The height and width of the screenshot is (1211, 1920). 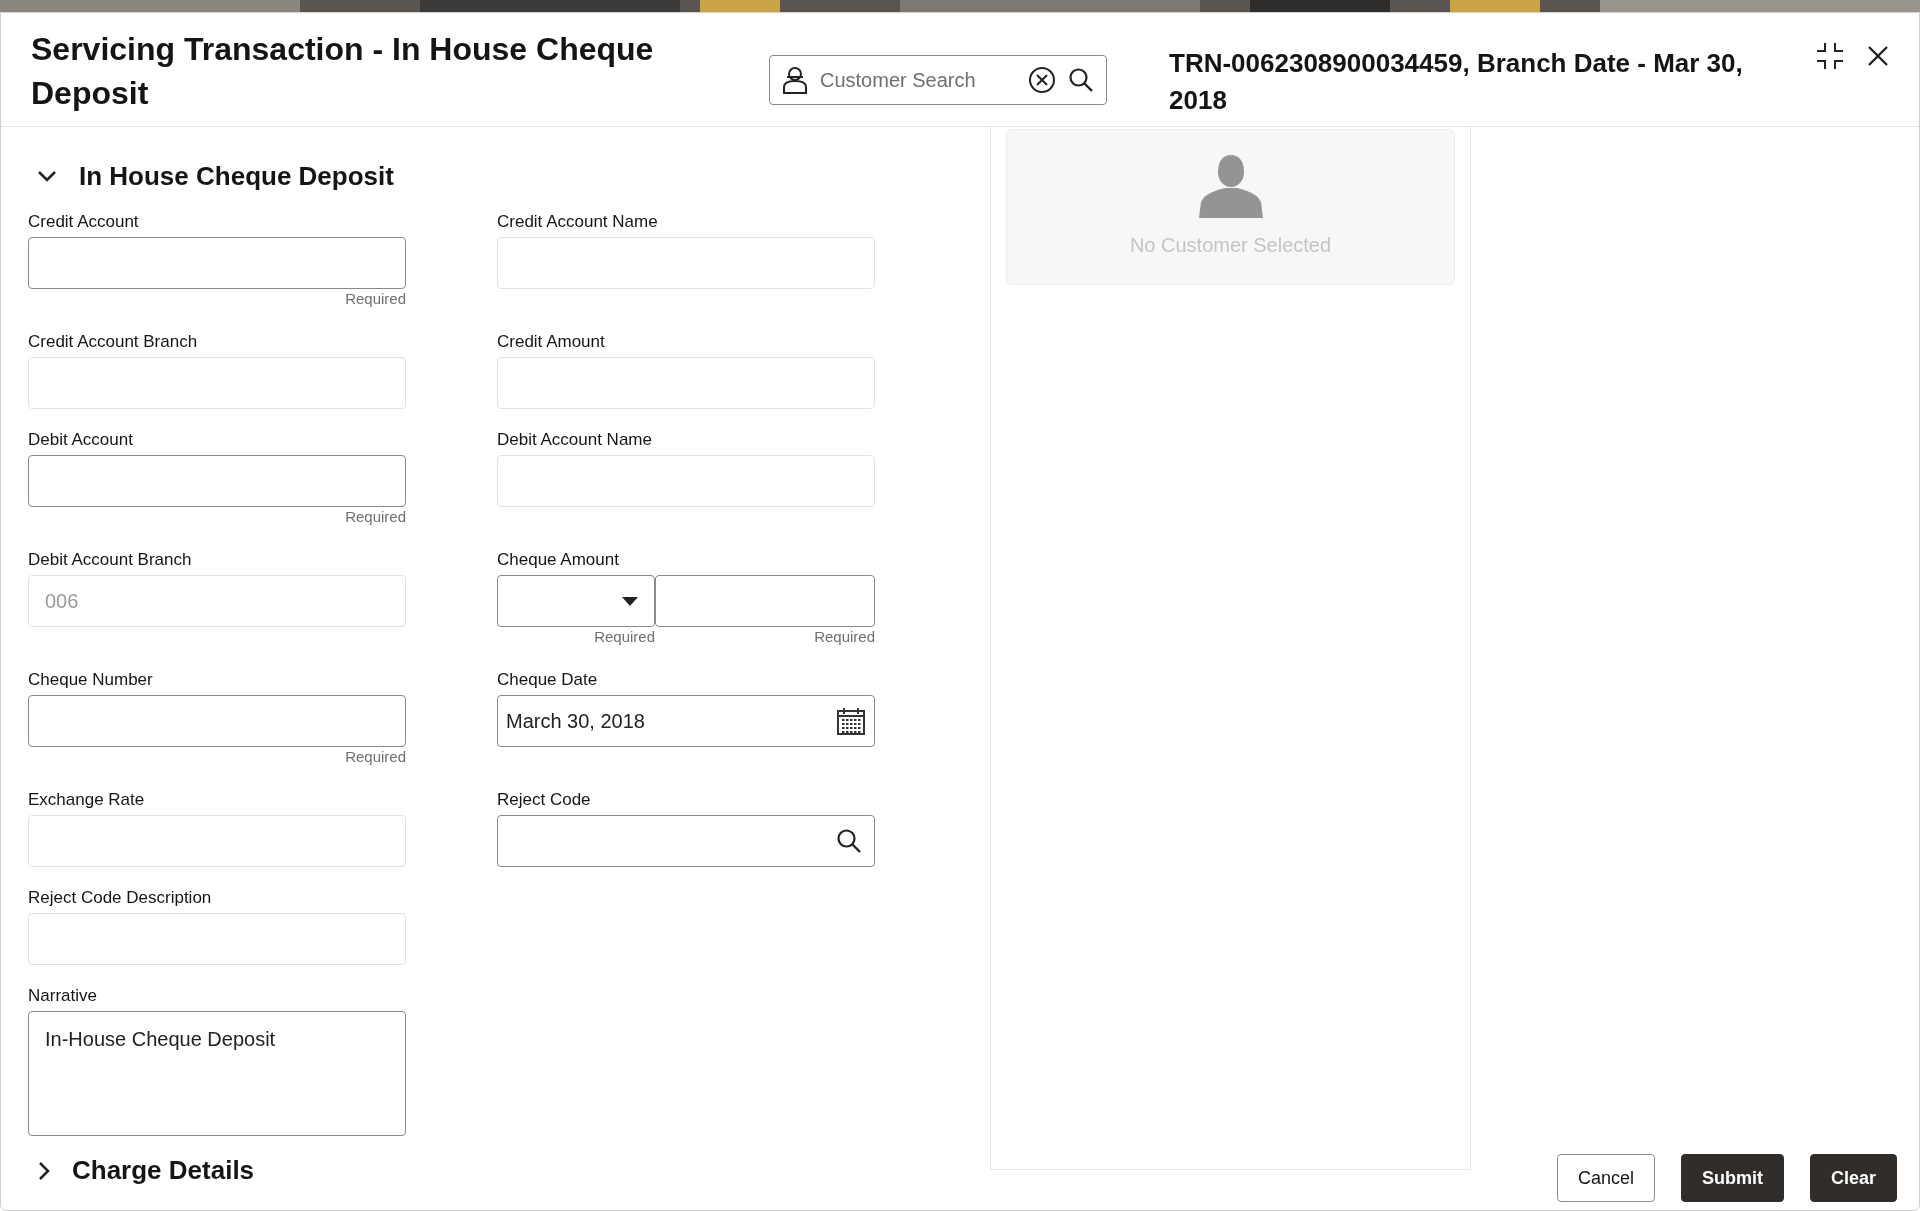 I want to click on field-label: Debit Account Name, so click(x=575, y=440).